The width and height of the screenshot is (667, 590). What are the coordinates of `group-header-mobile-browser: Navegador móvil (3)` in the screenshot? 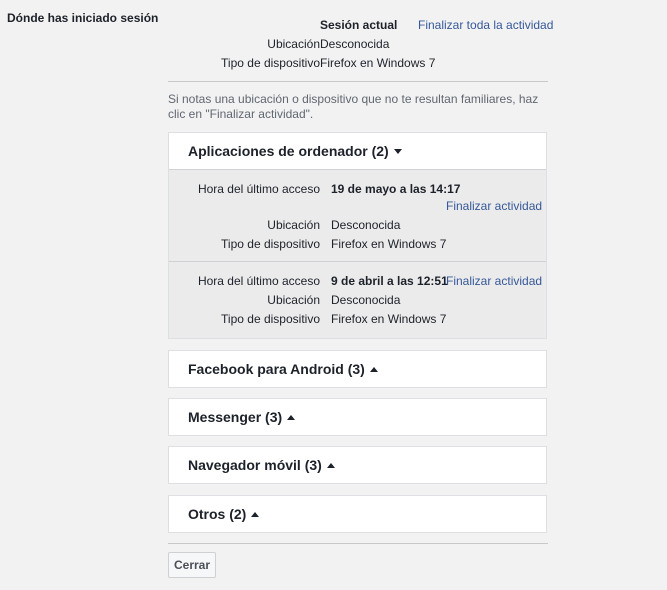 It's located at (357, 465).